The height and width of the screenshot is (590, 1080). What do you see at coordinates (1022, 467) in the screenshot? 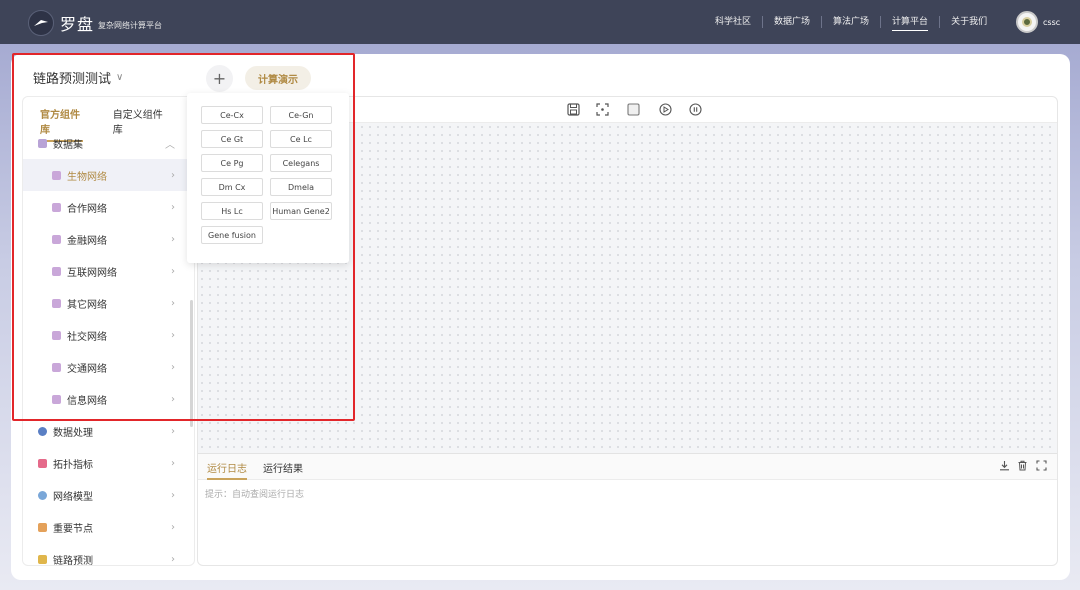
I see `trash-icon` at bounding box center [1022, 467].